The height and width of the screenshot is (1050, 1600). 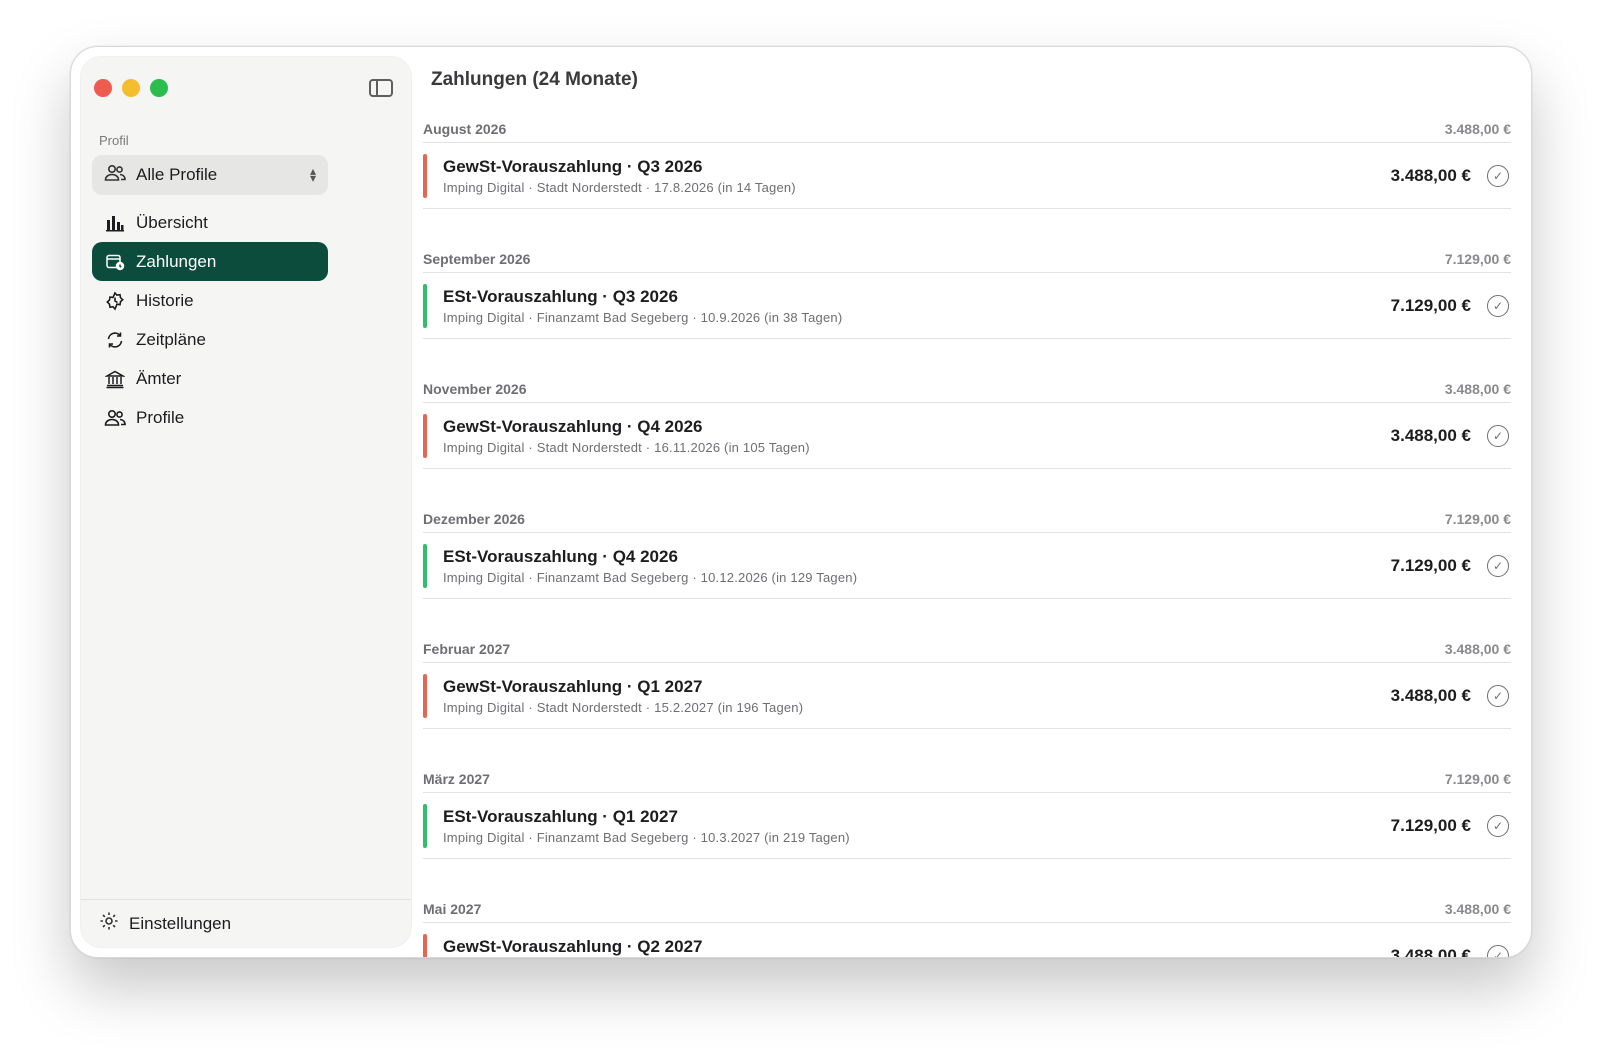 I want to click on sidebar-item-historie: Historie, so click(x=210, y=300).